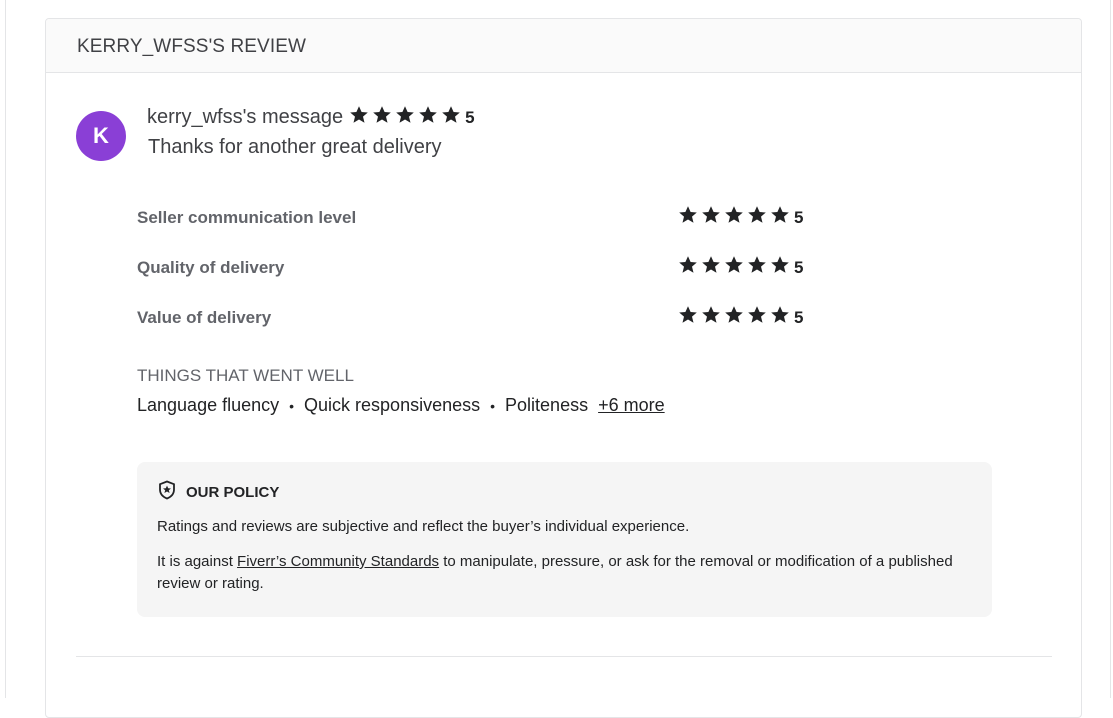 This screenshot has width=1113, height=718. Describe the element at coordinates (563, 46) in the screenshot. I see `card-header: KERRY_WFSS'S REVIEW` at that location.